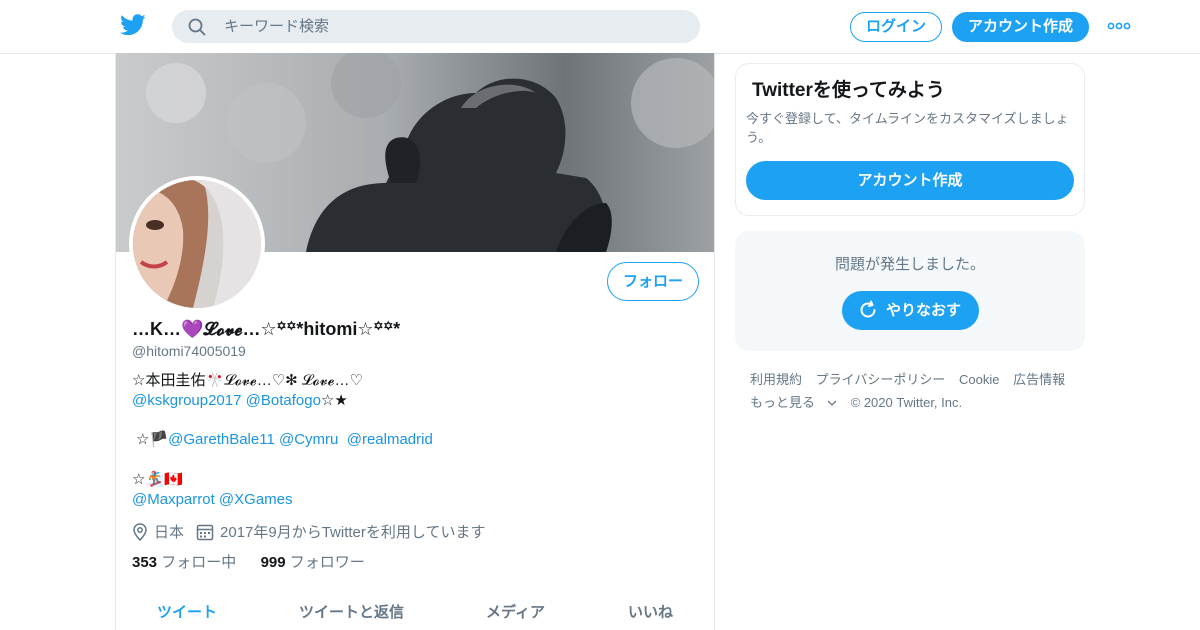 The image size is (1200, 630). I want to click on bio-line-2: @kskgroup2017 @Botafogo☆★, so click(240, 401).